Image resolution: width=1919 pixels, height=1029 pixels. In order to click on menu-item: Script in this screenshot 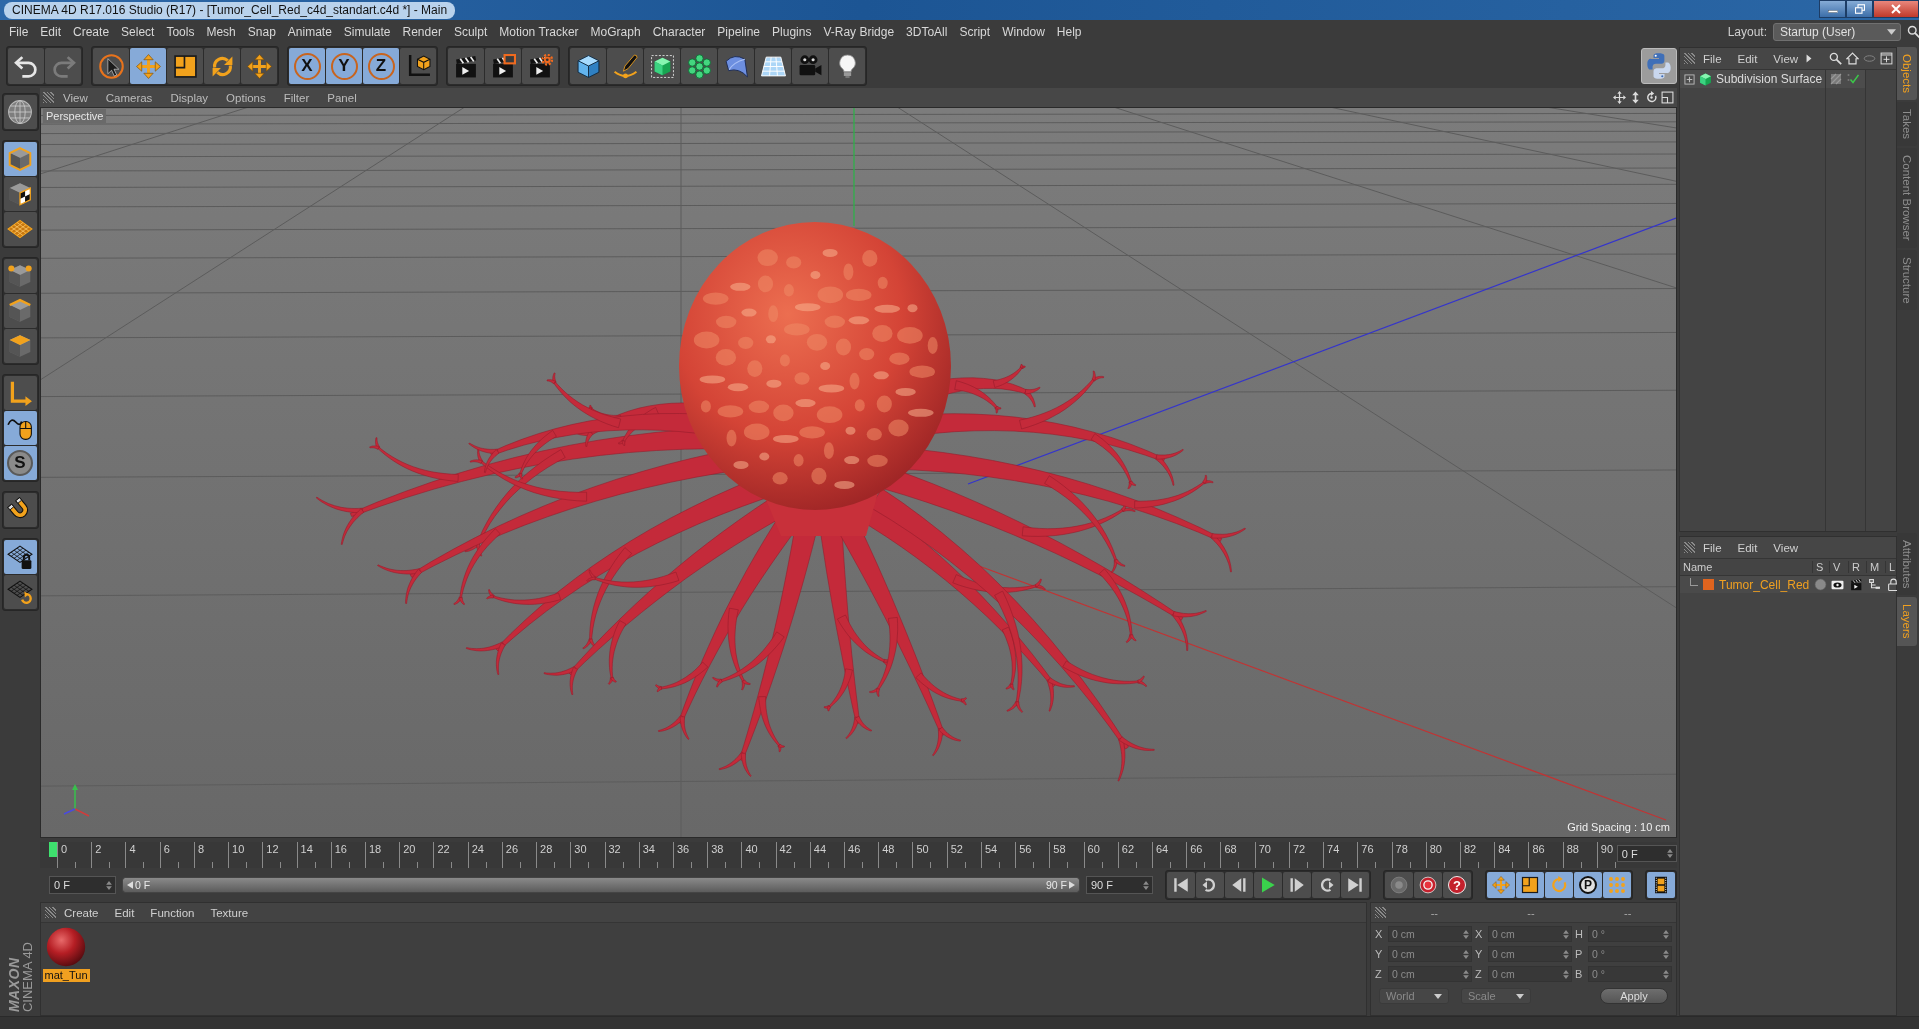, I will do `click(975, 32)`.